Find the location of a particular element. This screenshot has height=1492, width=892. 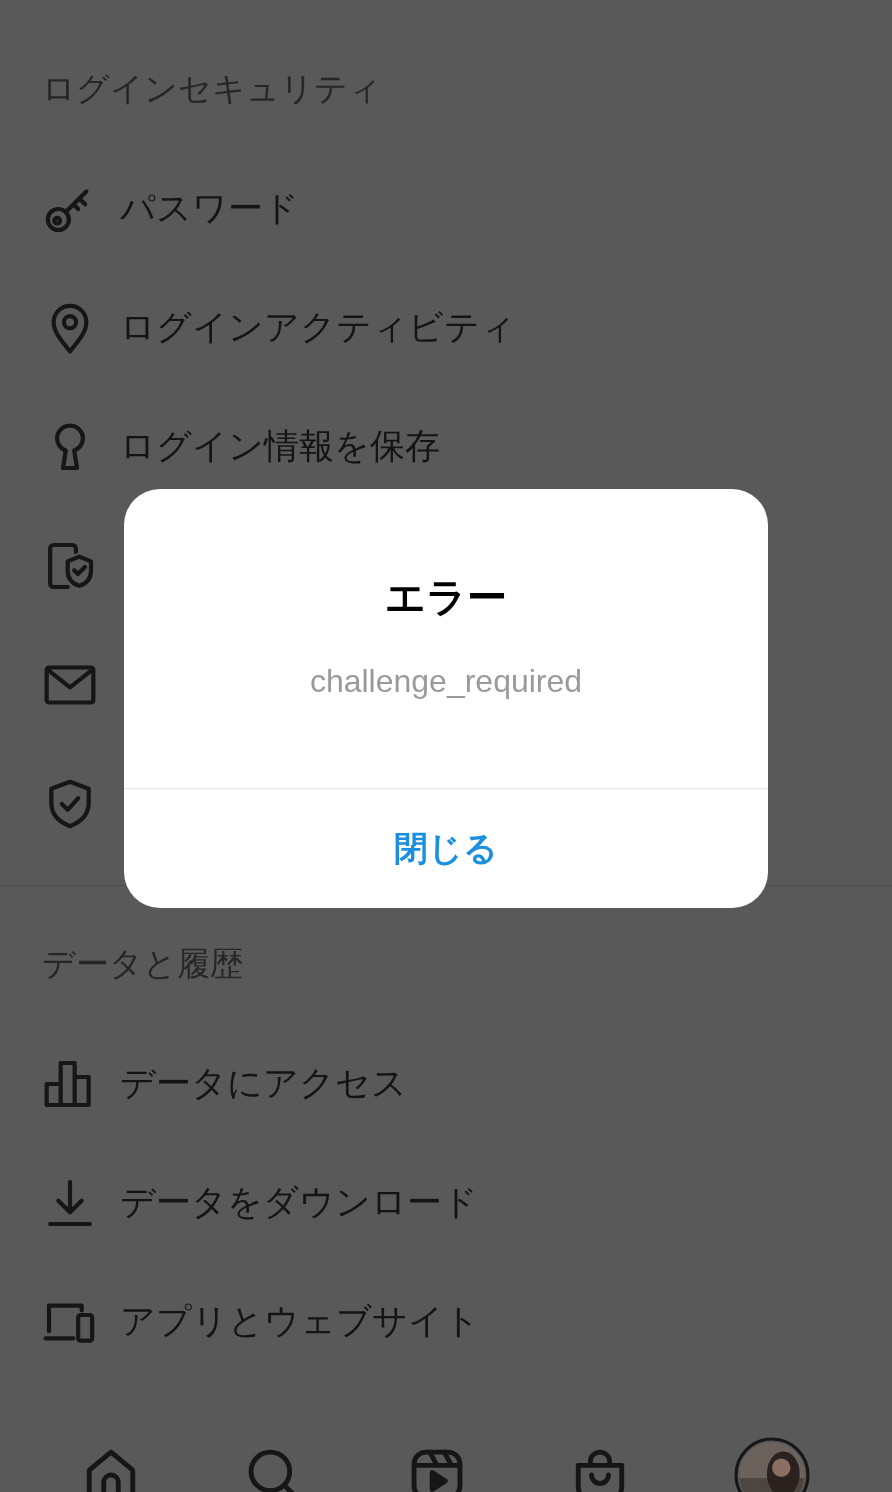

menu-item: アプリとウェブサイト is located at coordinates (300, 1321).